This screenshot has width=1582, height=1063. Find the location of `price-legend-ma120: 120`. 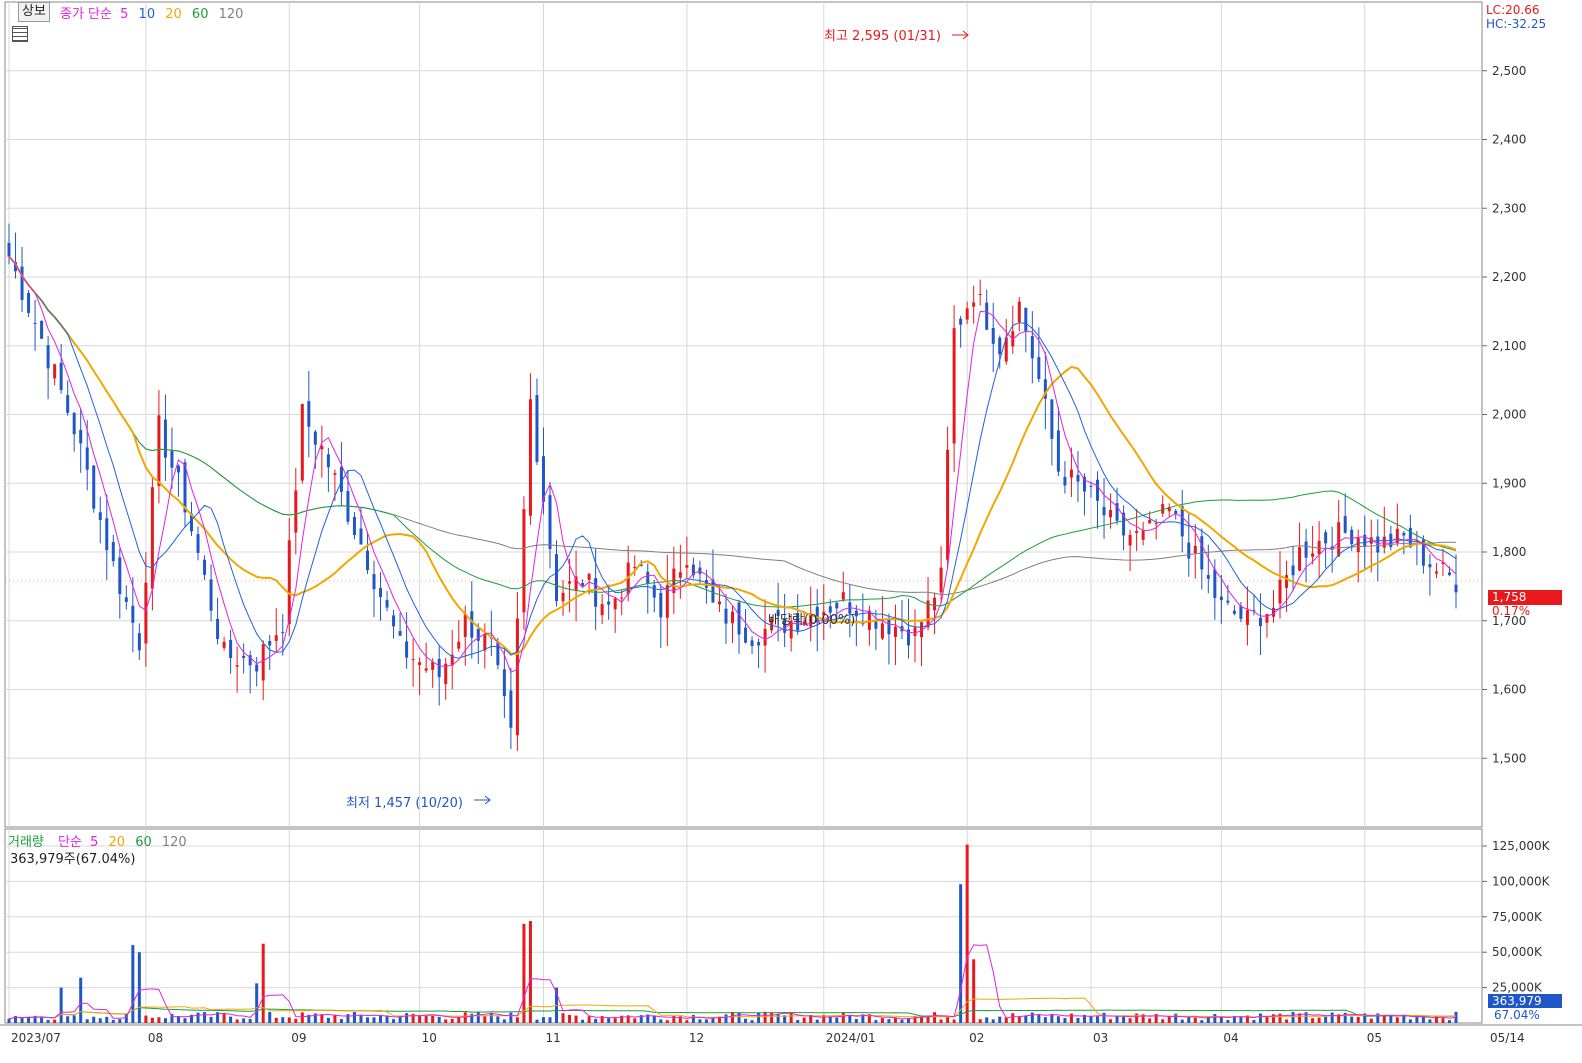

price-legend-ma120: 120 is located at coordinates (231, 14).